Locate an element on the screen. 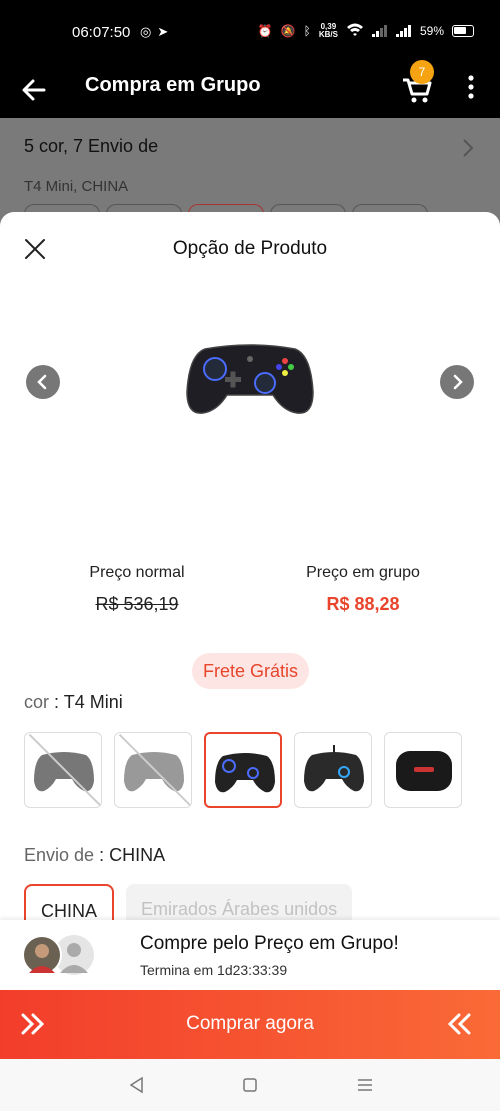 The image size is (500, 1111). battery-icon is located at coordinates (463, 30).